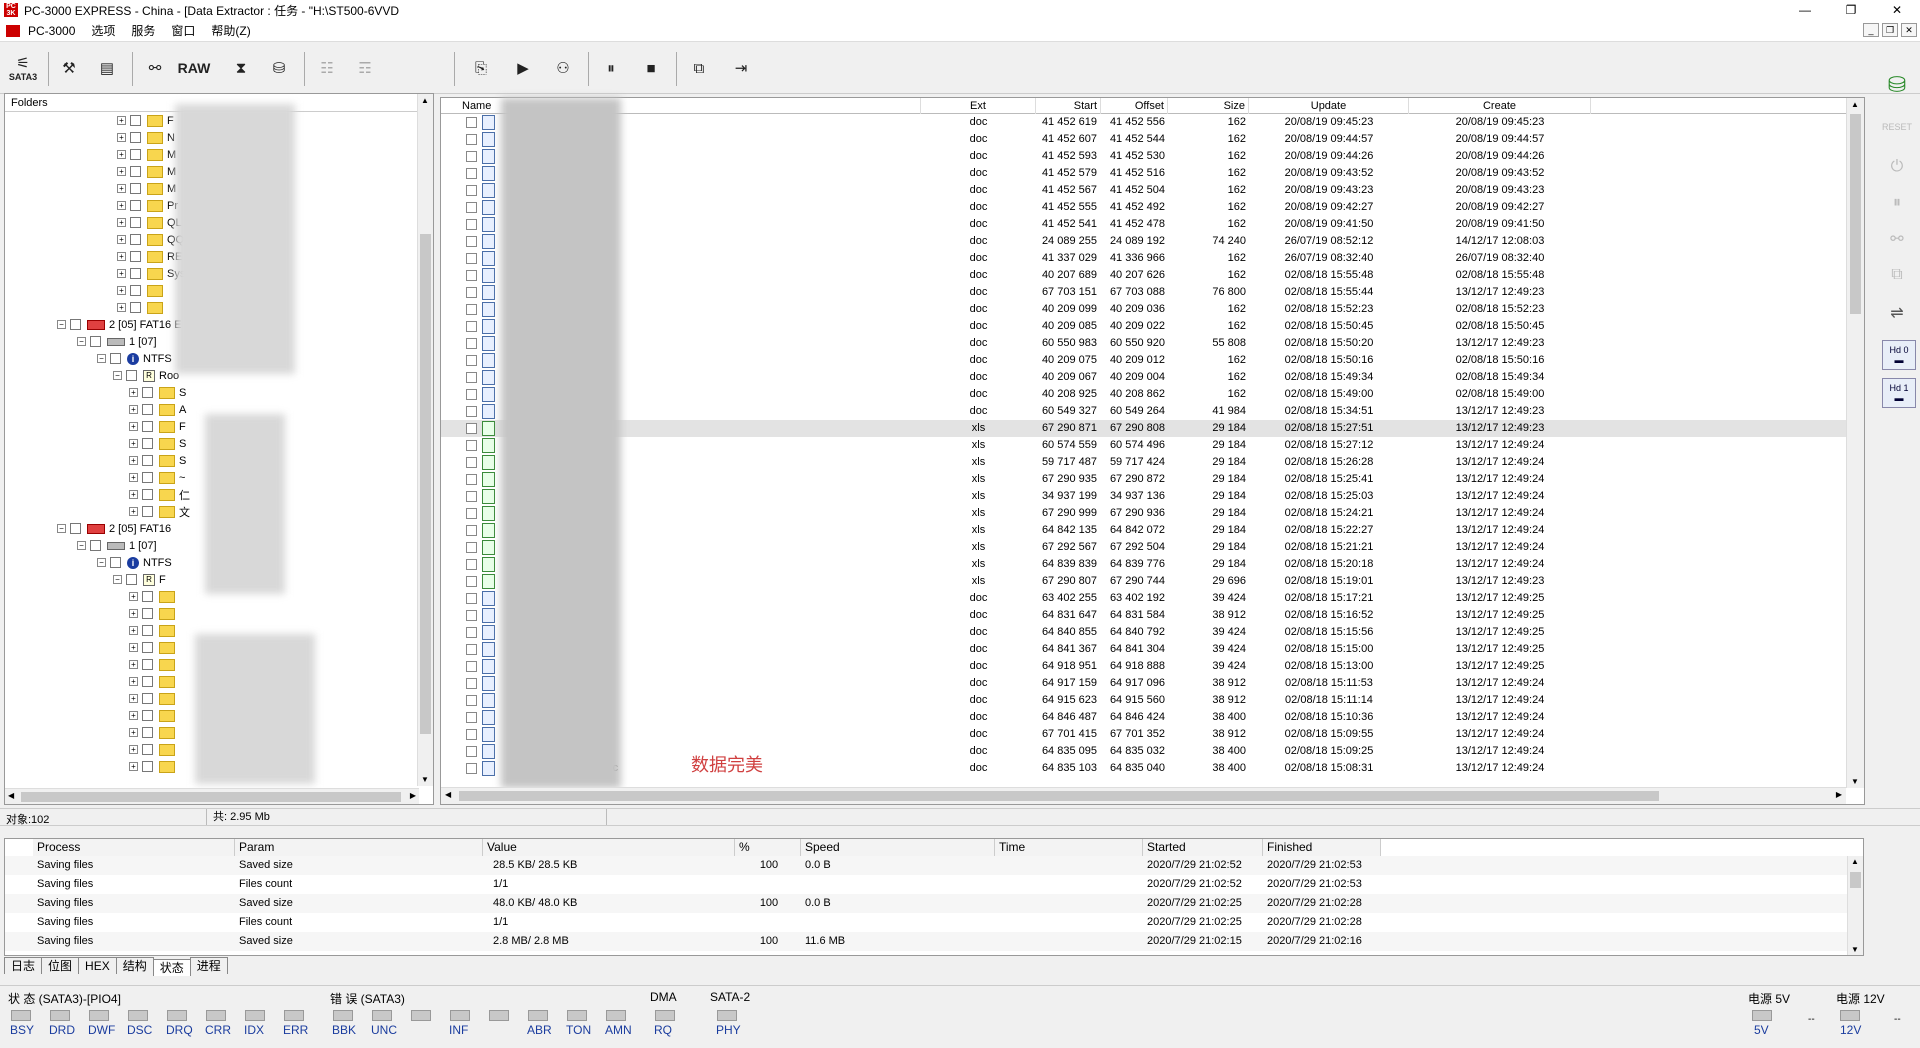 The height and width of the screenshot is (1048, 1920). What do you see at coordinates (1805, 10) in the screenshot?
I see `minimize-button: —` at bounding box center [1805, 10].